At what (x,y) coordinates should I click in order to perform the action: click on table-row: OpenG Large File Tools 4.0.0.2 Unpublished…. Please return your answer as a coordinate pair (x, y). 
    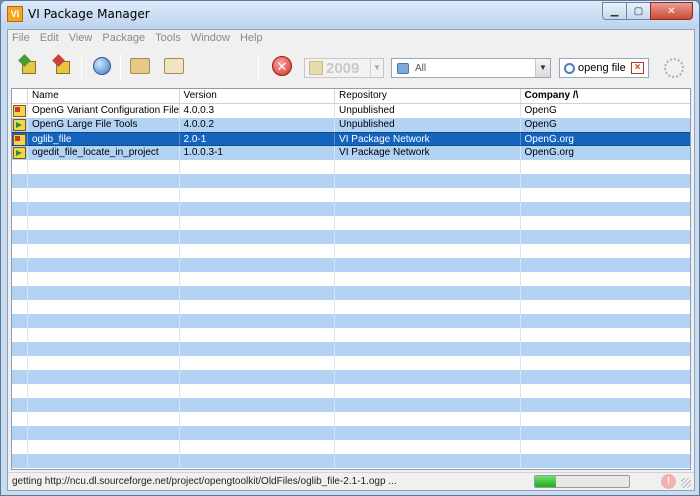
    Looking at the image, I should click on (351, 125).